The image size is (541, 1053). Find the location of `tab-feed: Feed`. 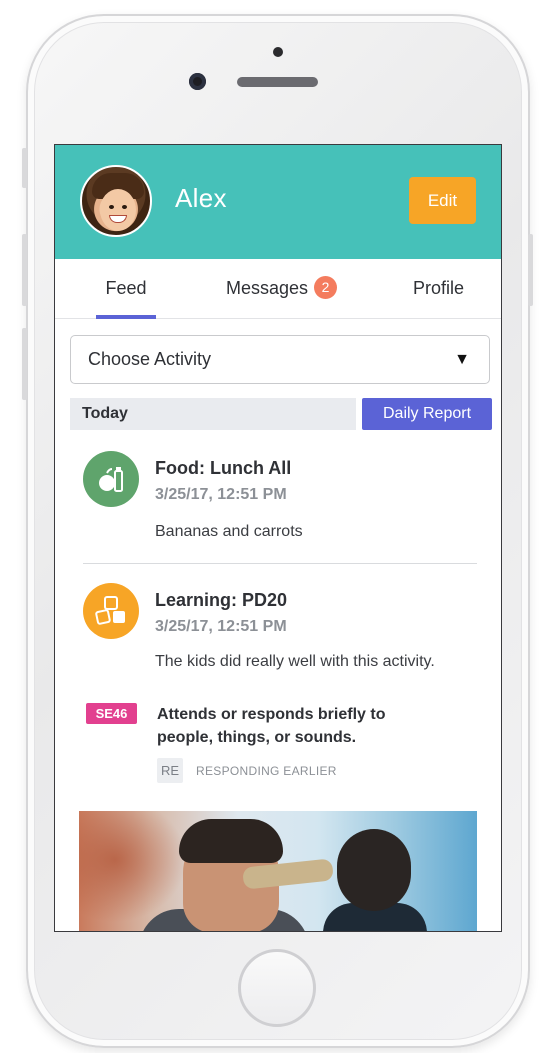

tab-feed: Feed is located at coordinates (126, 289).